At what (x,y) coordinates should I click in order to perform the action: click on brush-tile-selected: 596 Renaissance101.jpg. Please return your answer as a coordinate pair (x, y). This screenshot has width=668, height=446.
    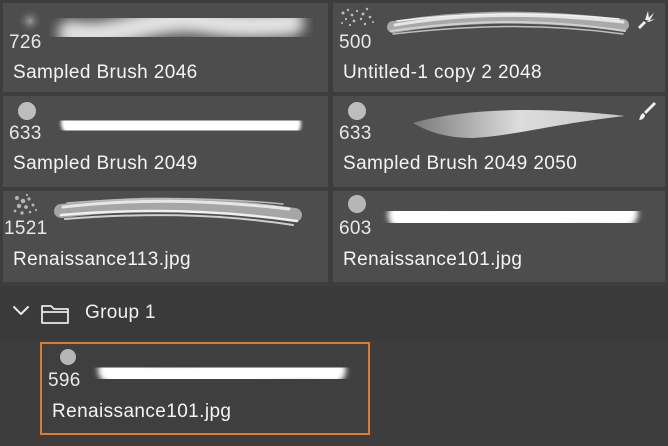
    Looking at the image, I should click on (205, 388).